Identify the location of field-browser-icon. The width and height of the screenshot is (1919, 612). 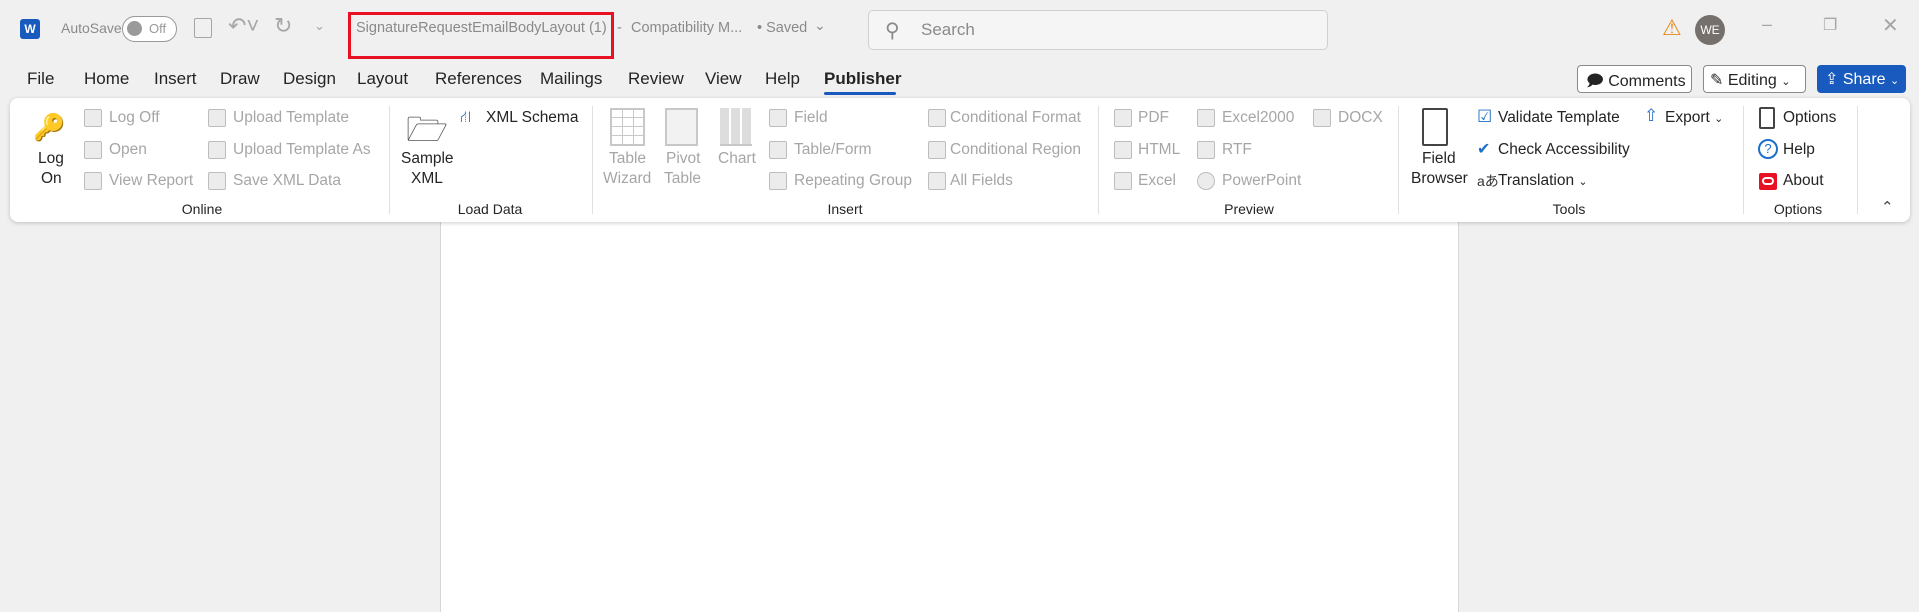
(1435, 127).